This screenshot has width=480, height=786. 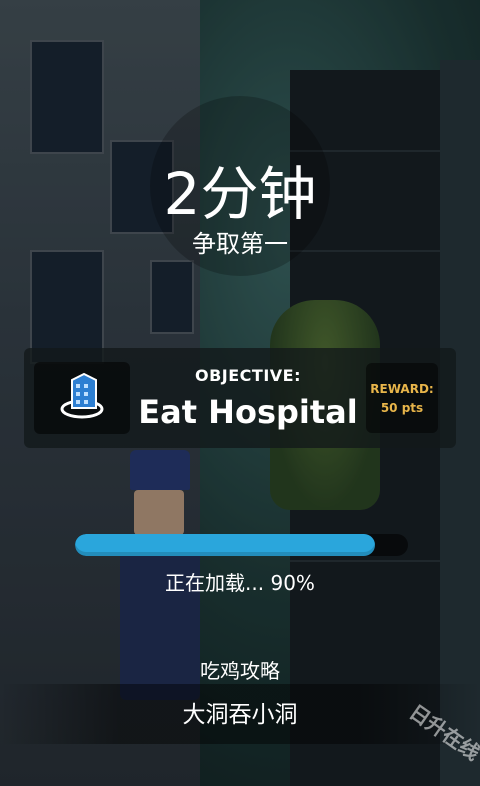 I want to click on reward-value: 50 pts, so click(x=402, y=408).